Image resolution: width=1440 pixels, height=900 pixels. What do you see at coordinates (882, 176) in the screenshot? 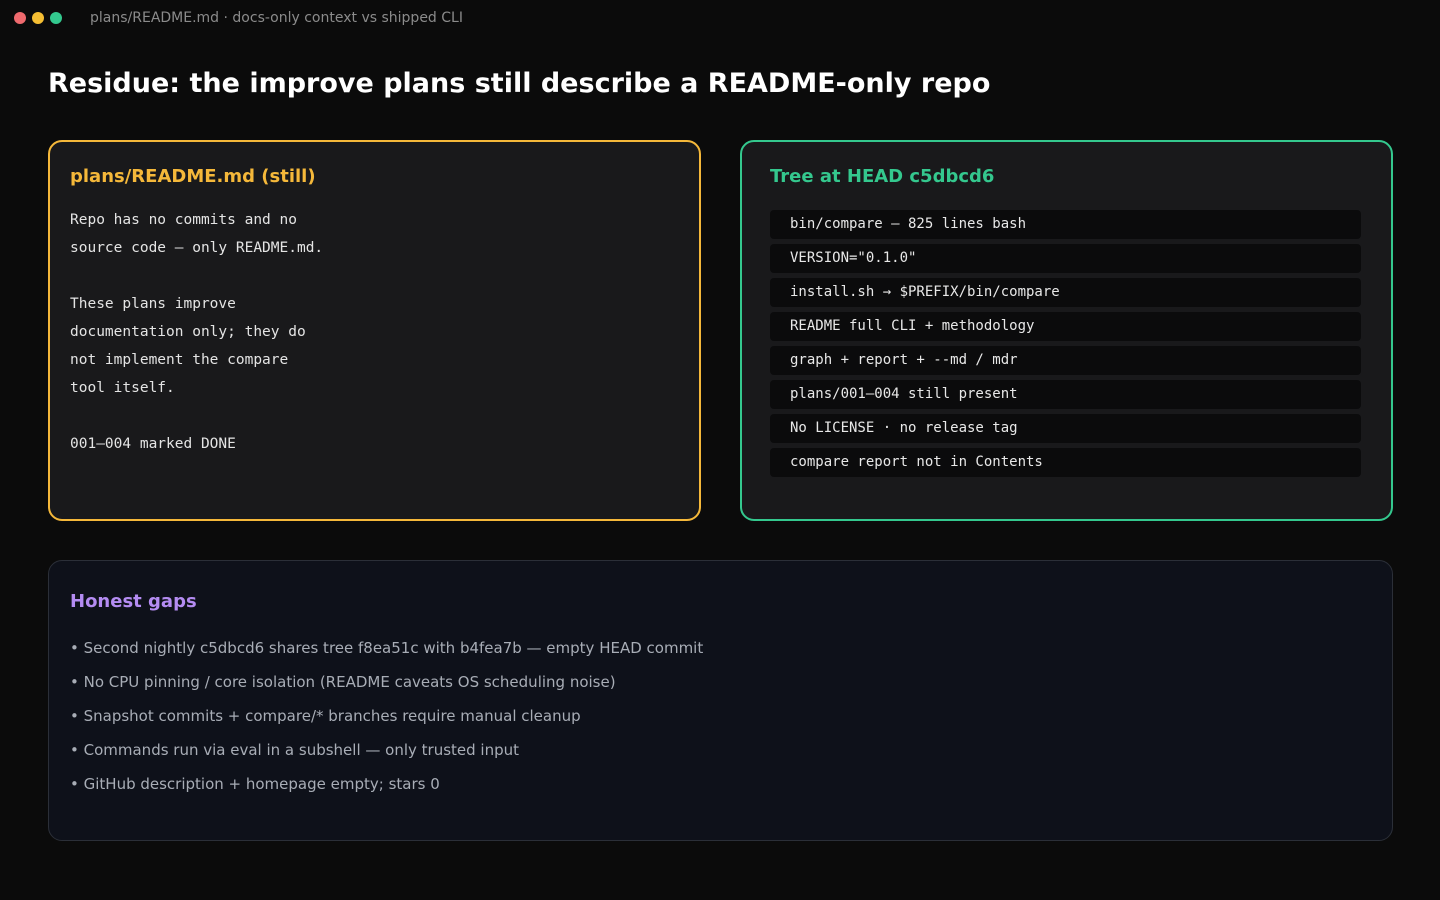
I see `tree-panel-heading: Tree at HEAD c5dbcd6` at bounding box center [882, 176].